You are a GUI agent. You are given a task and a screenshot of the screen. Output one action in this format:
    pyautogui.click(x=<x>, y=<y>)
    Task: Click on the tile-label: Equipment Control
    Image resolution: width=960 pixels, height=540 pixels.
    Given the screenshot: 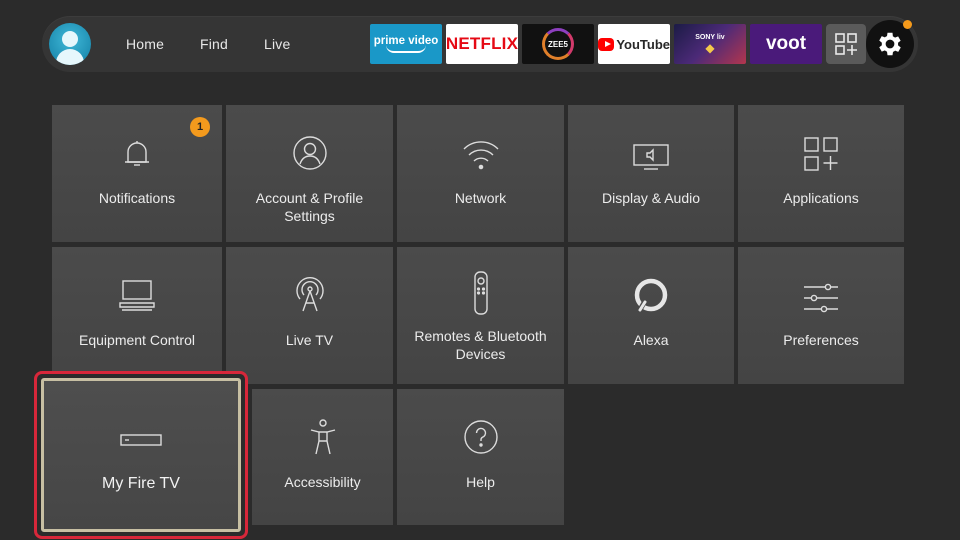 What is the action you would take?
    pyautogui.click(x=137, y=340)
    